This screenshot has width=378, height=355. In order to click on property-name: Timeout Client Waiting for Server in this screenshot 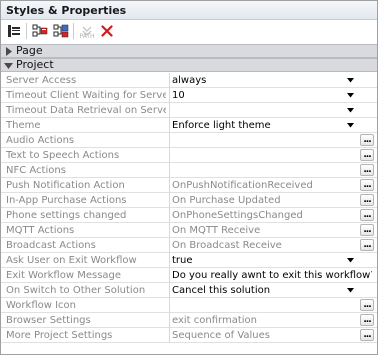, I will do `click(86, 95)`.